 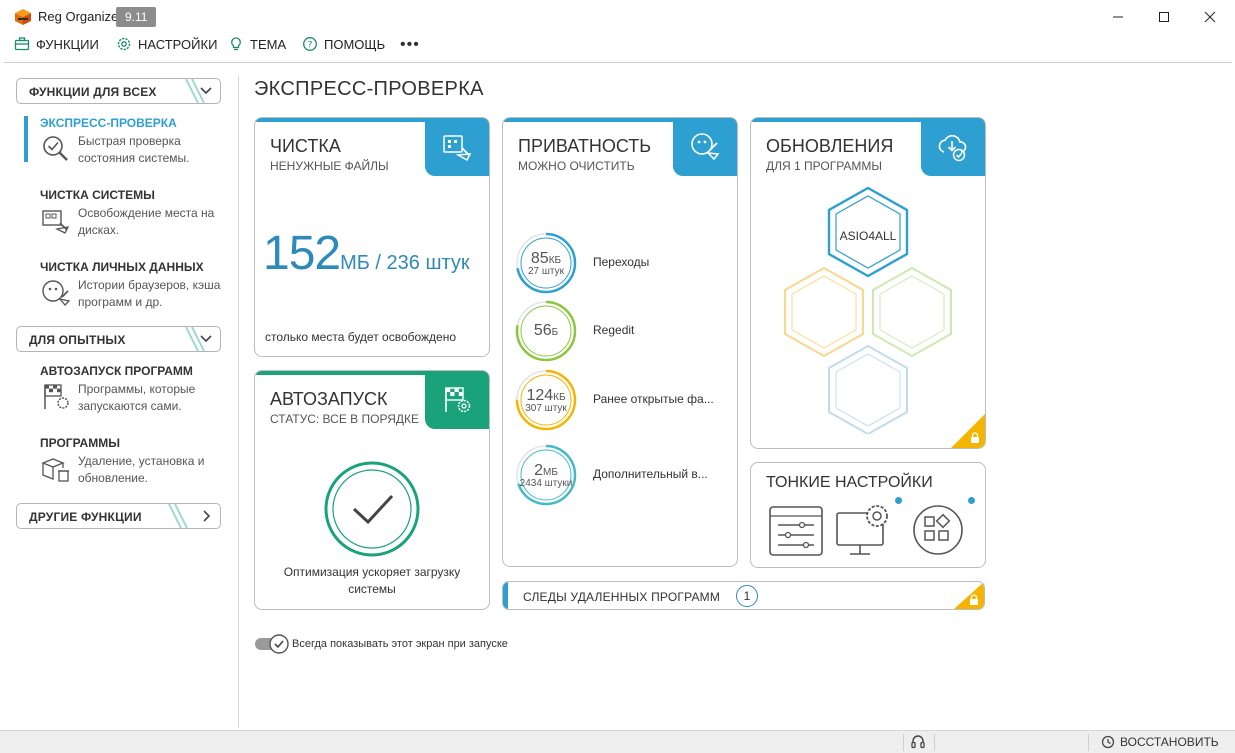 What do you see at coordinates (361, 337) in the screenshot?
I see `cleanup-footer: столько места будет освобождено` at bounding box center [361, 337].